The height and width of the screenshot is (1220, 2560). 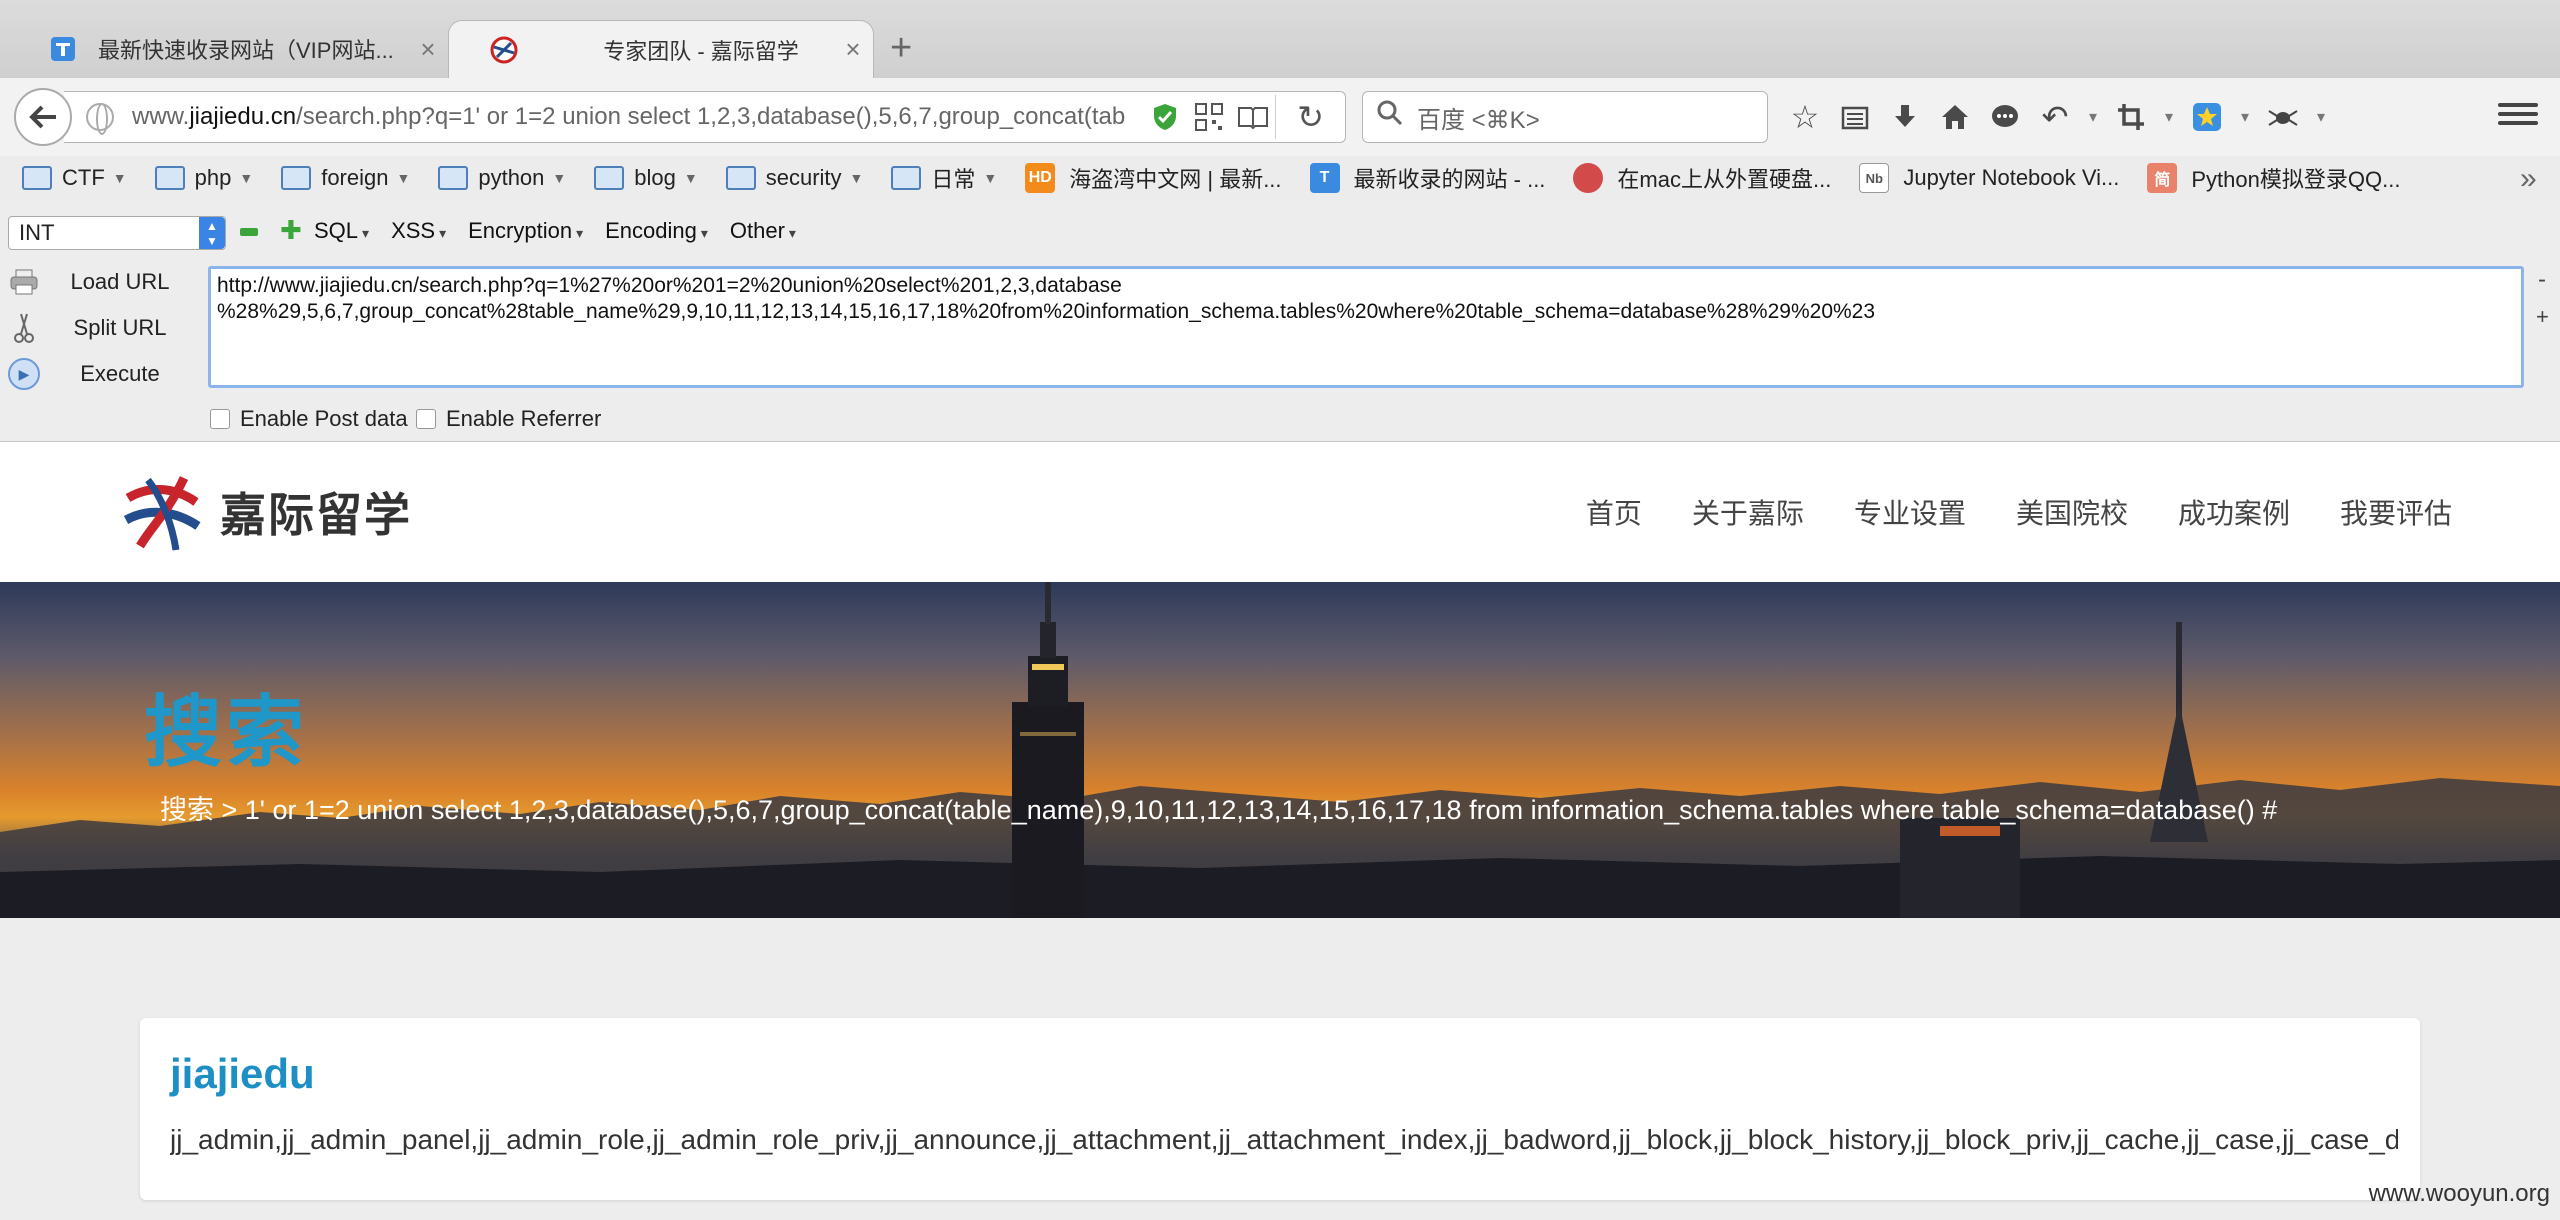 I want to click on bookmark-folder-foreign: foreign ▼, so click(x=345, y=178).